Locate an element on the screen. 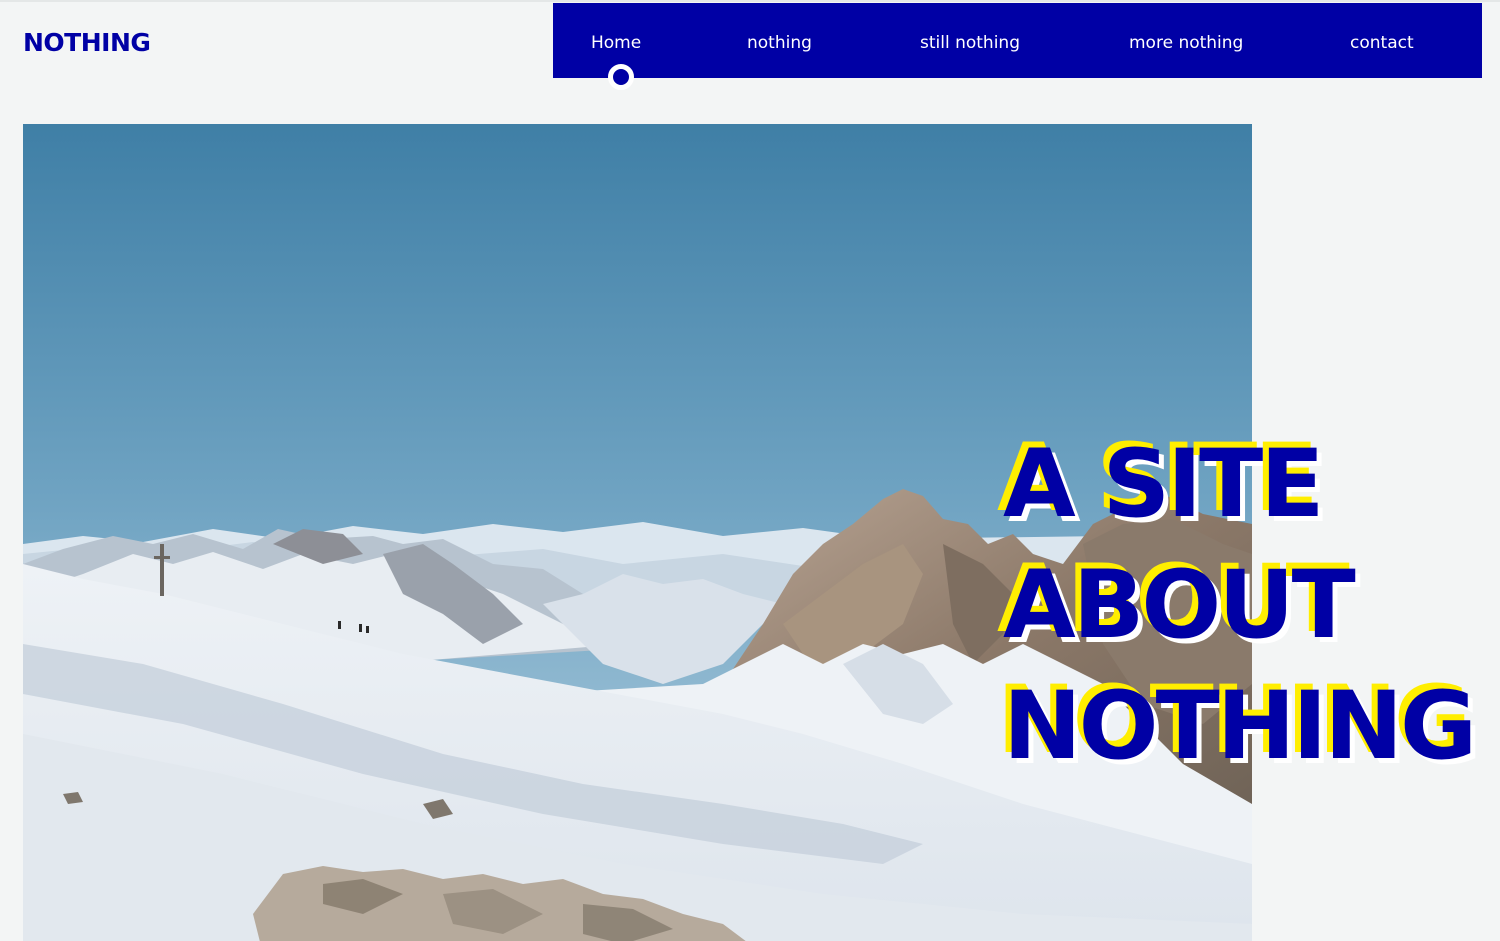  headline-line-1: A SITE is located at coordinates (1163, 484).